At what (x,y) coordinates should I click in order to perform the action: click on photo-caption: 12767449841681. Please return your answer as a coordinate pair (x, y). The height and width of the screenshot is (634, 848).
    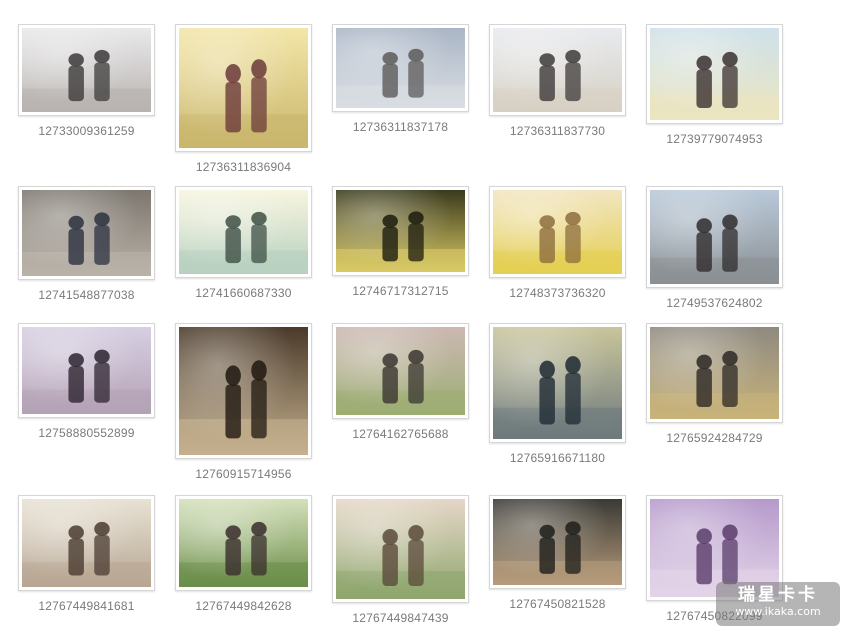
    Looking at the image, I should click on (87, 606).